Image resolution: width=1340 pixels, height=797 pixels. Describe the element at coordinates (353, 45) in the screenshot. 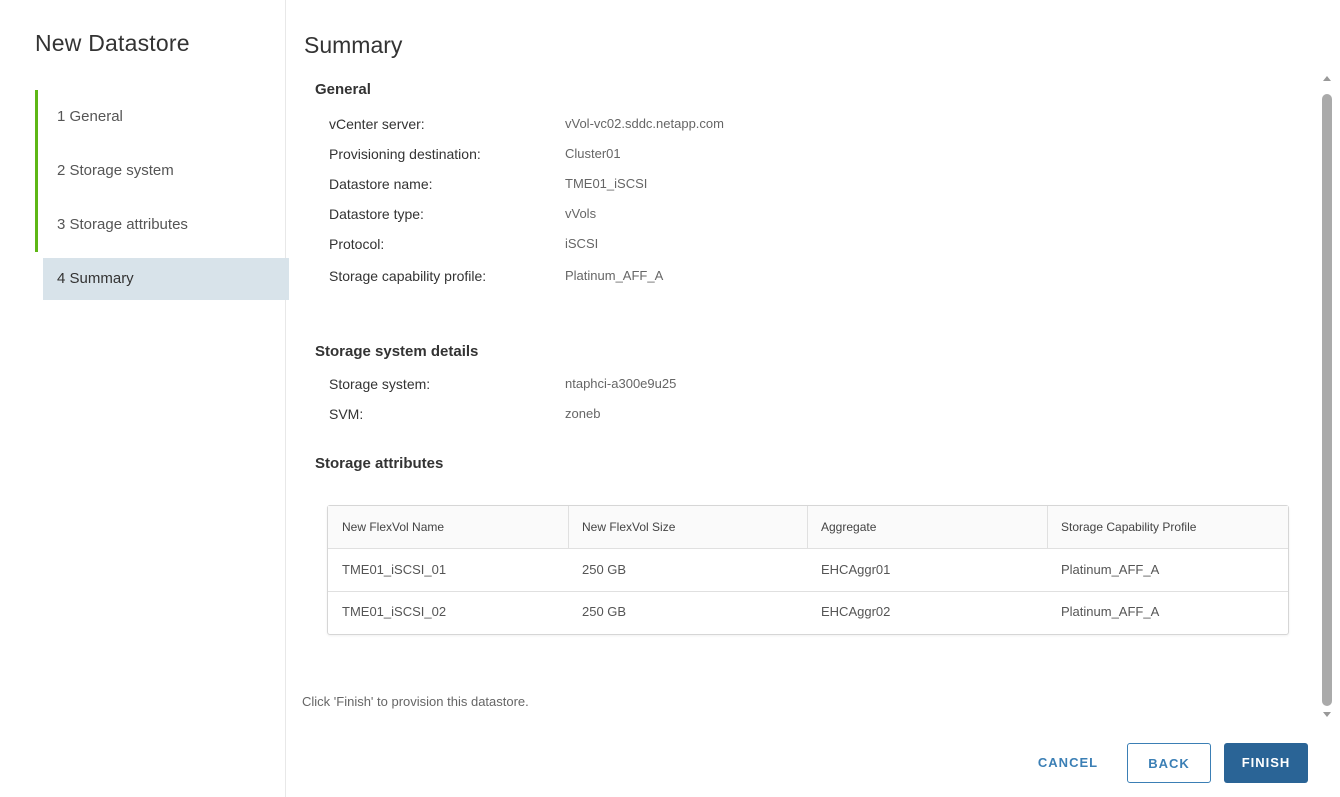

I see `page-title: Summary` at that location.